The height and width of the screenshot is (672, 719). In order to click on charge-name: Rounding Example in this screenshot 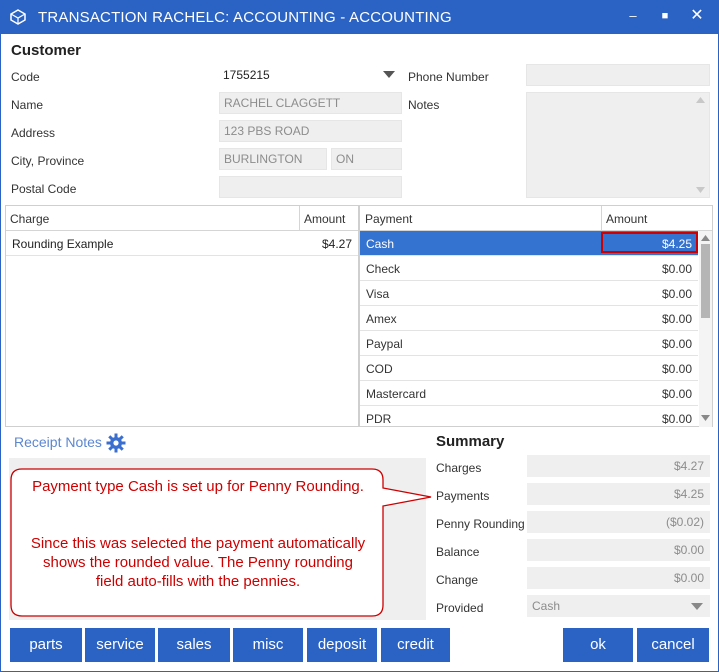, I will do `click(63, 244)`.